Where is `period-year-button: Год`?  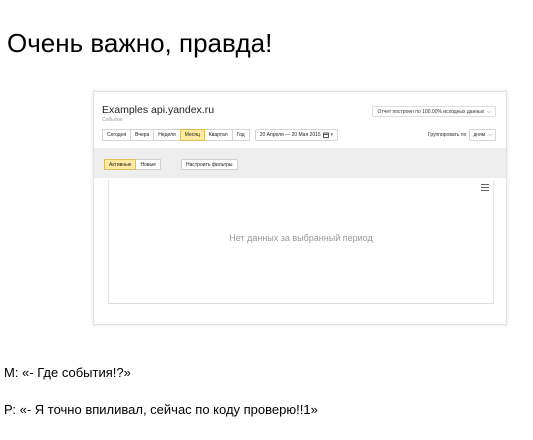
period-year-button: Год is located at coordinates (240, 135).